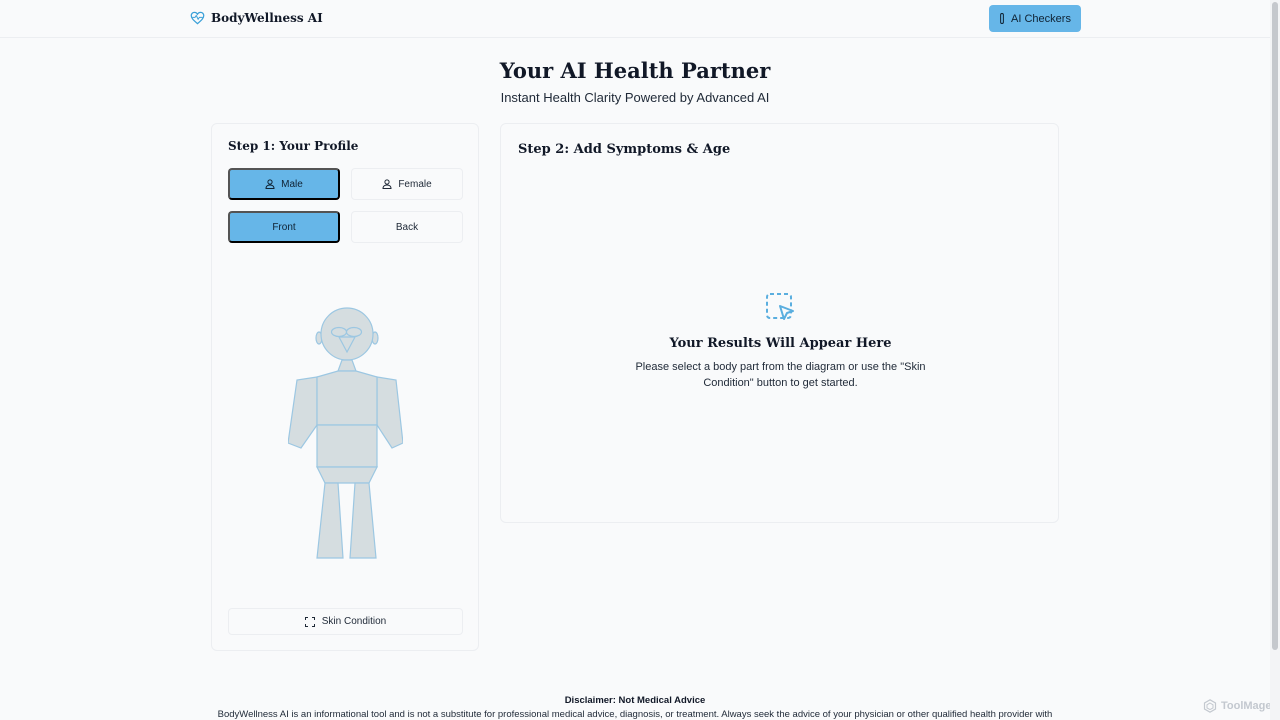 This screenshot has height=720, width=1280. What do you see at coordinates (780, 306) in the screenshot?
I see `dashed-pointer-icon` at bounding box center [780, 306].